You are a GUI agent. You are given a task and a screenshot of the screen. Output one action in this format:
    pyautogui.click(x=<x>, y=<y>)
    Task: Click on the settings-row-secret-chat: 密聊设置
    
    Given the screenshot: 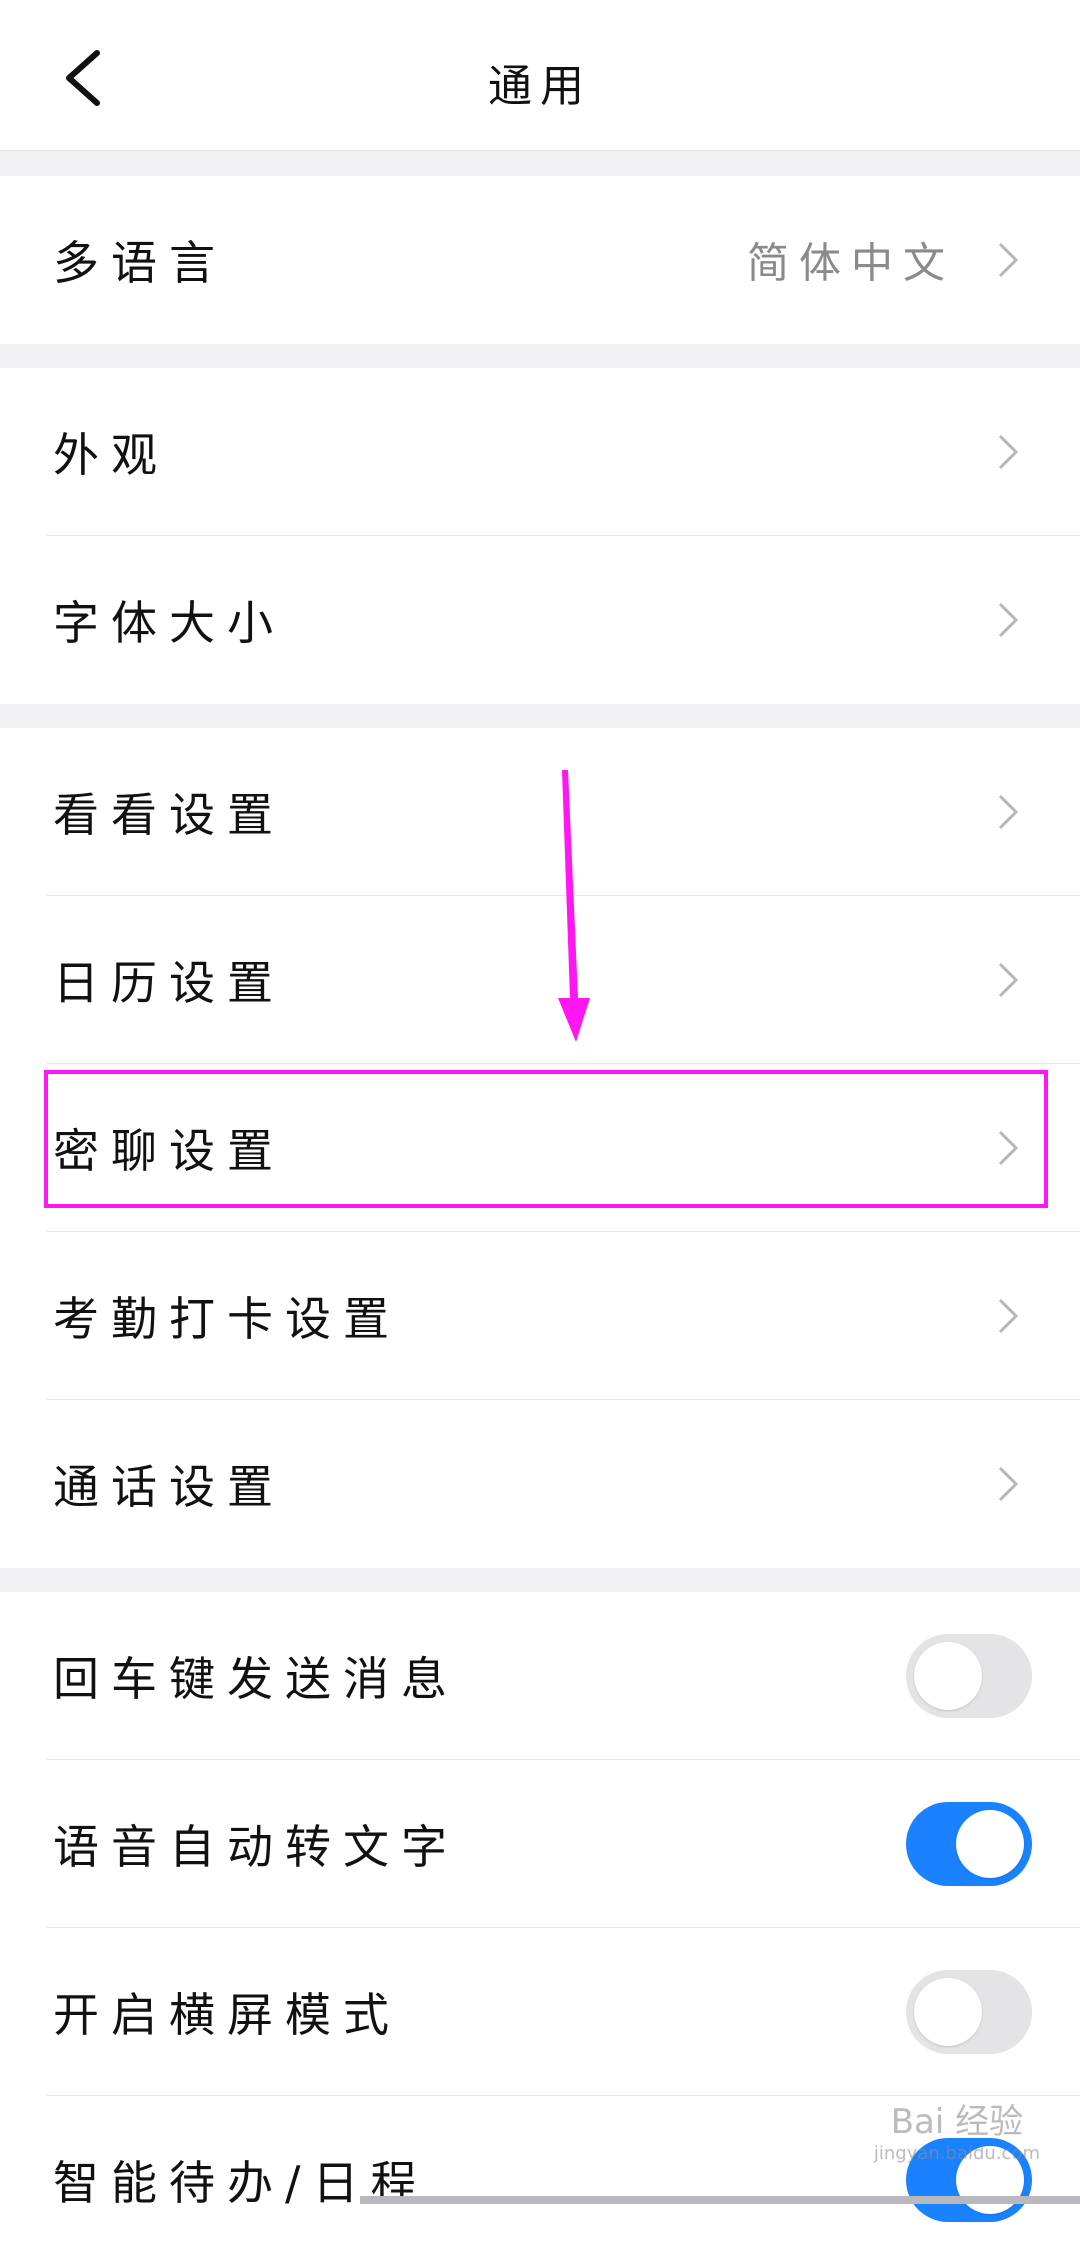 What is the action you would take?
    pyautogui.click(x=540, y=1148)
    